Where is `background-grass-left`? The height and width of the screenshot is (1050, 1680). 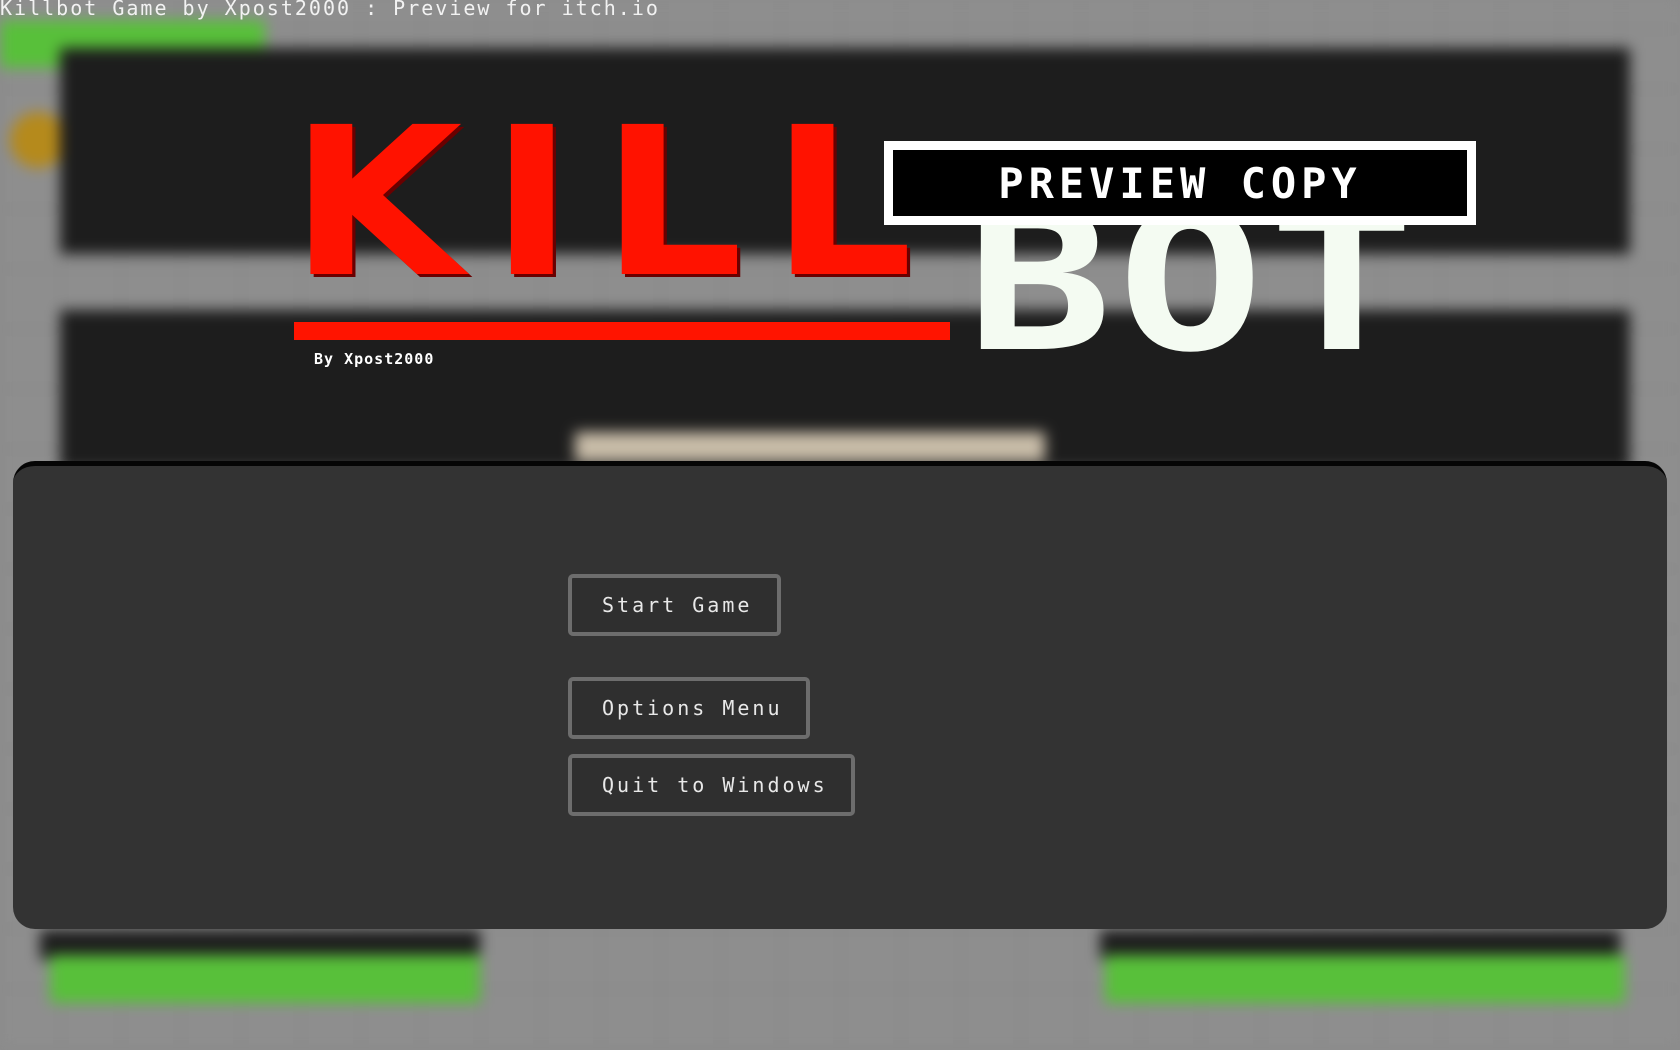 background-grass-left is located at coordinates (265, 979).